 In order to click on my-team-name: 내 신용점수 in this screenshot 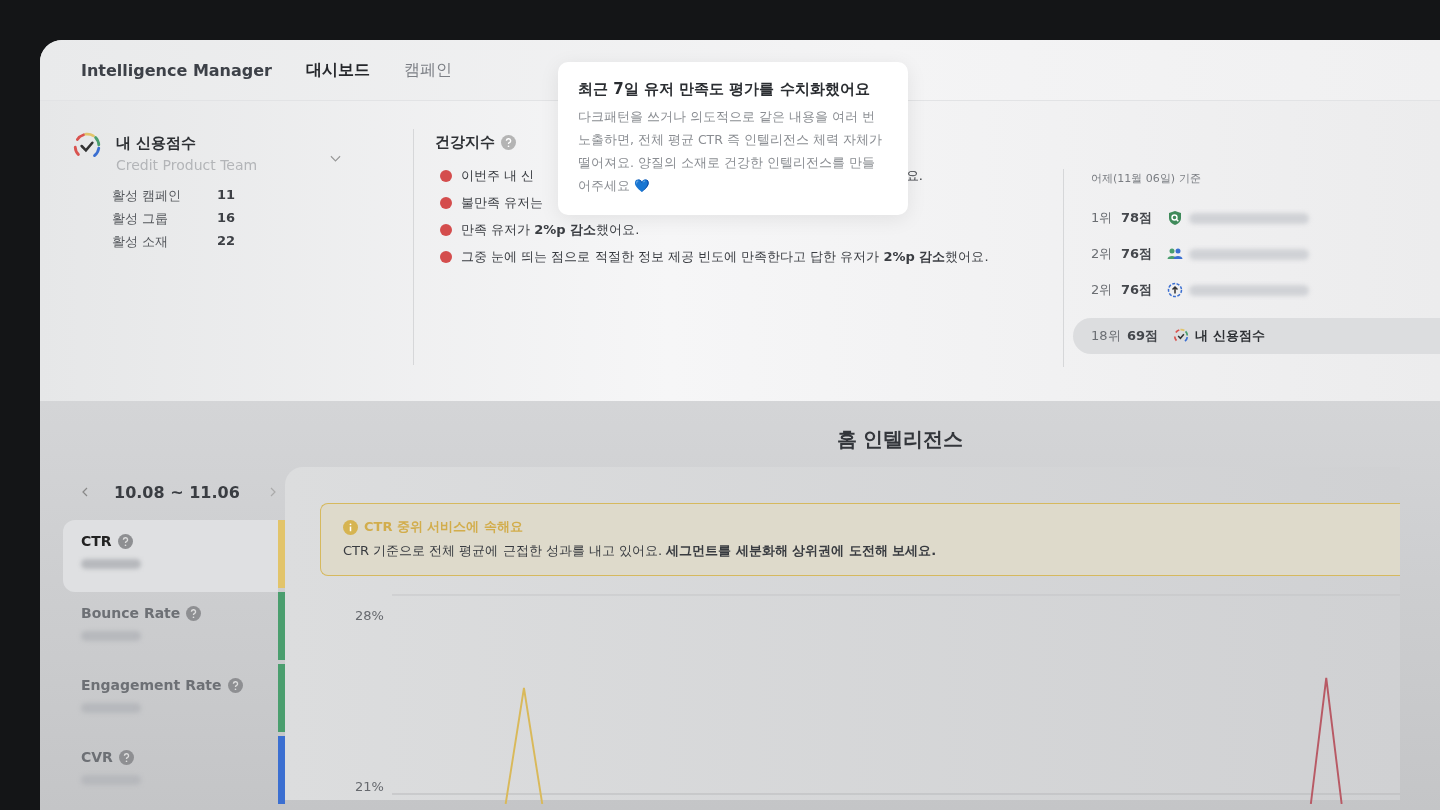, I will do `click(1230, 336)`.